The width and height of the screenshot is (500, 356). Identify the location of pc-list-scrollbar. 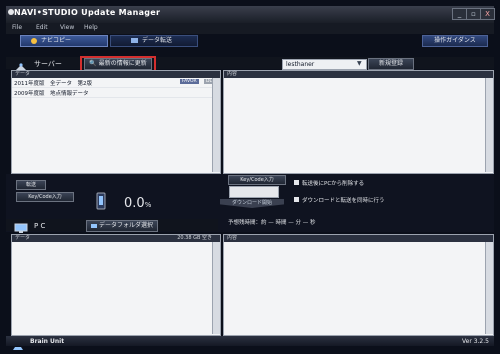
(216, 288).